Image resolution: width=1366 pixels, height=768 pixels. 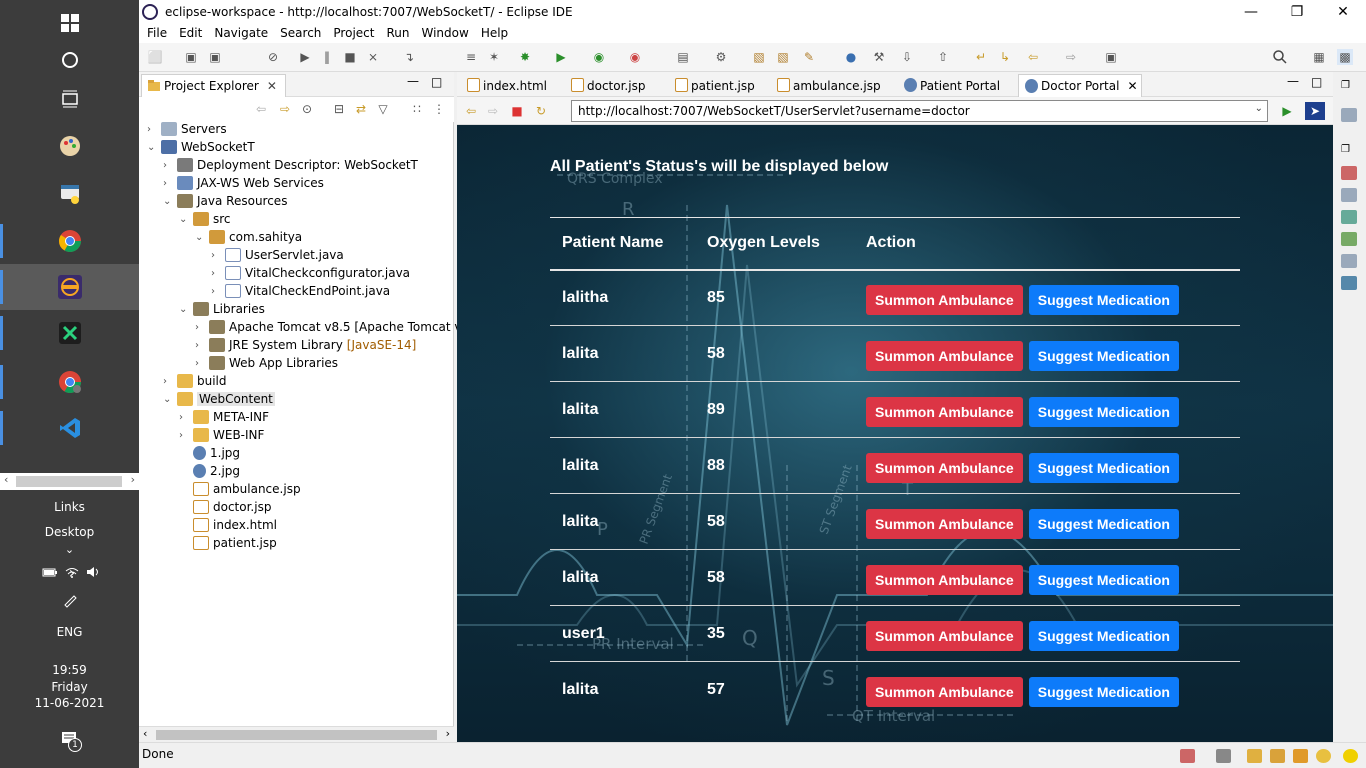 What do you see at coordinates (722, 85) in the screenshot?
I see `tab-patient-jsp: patient.jsp` at bounding box center [722, 85].